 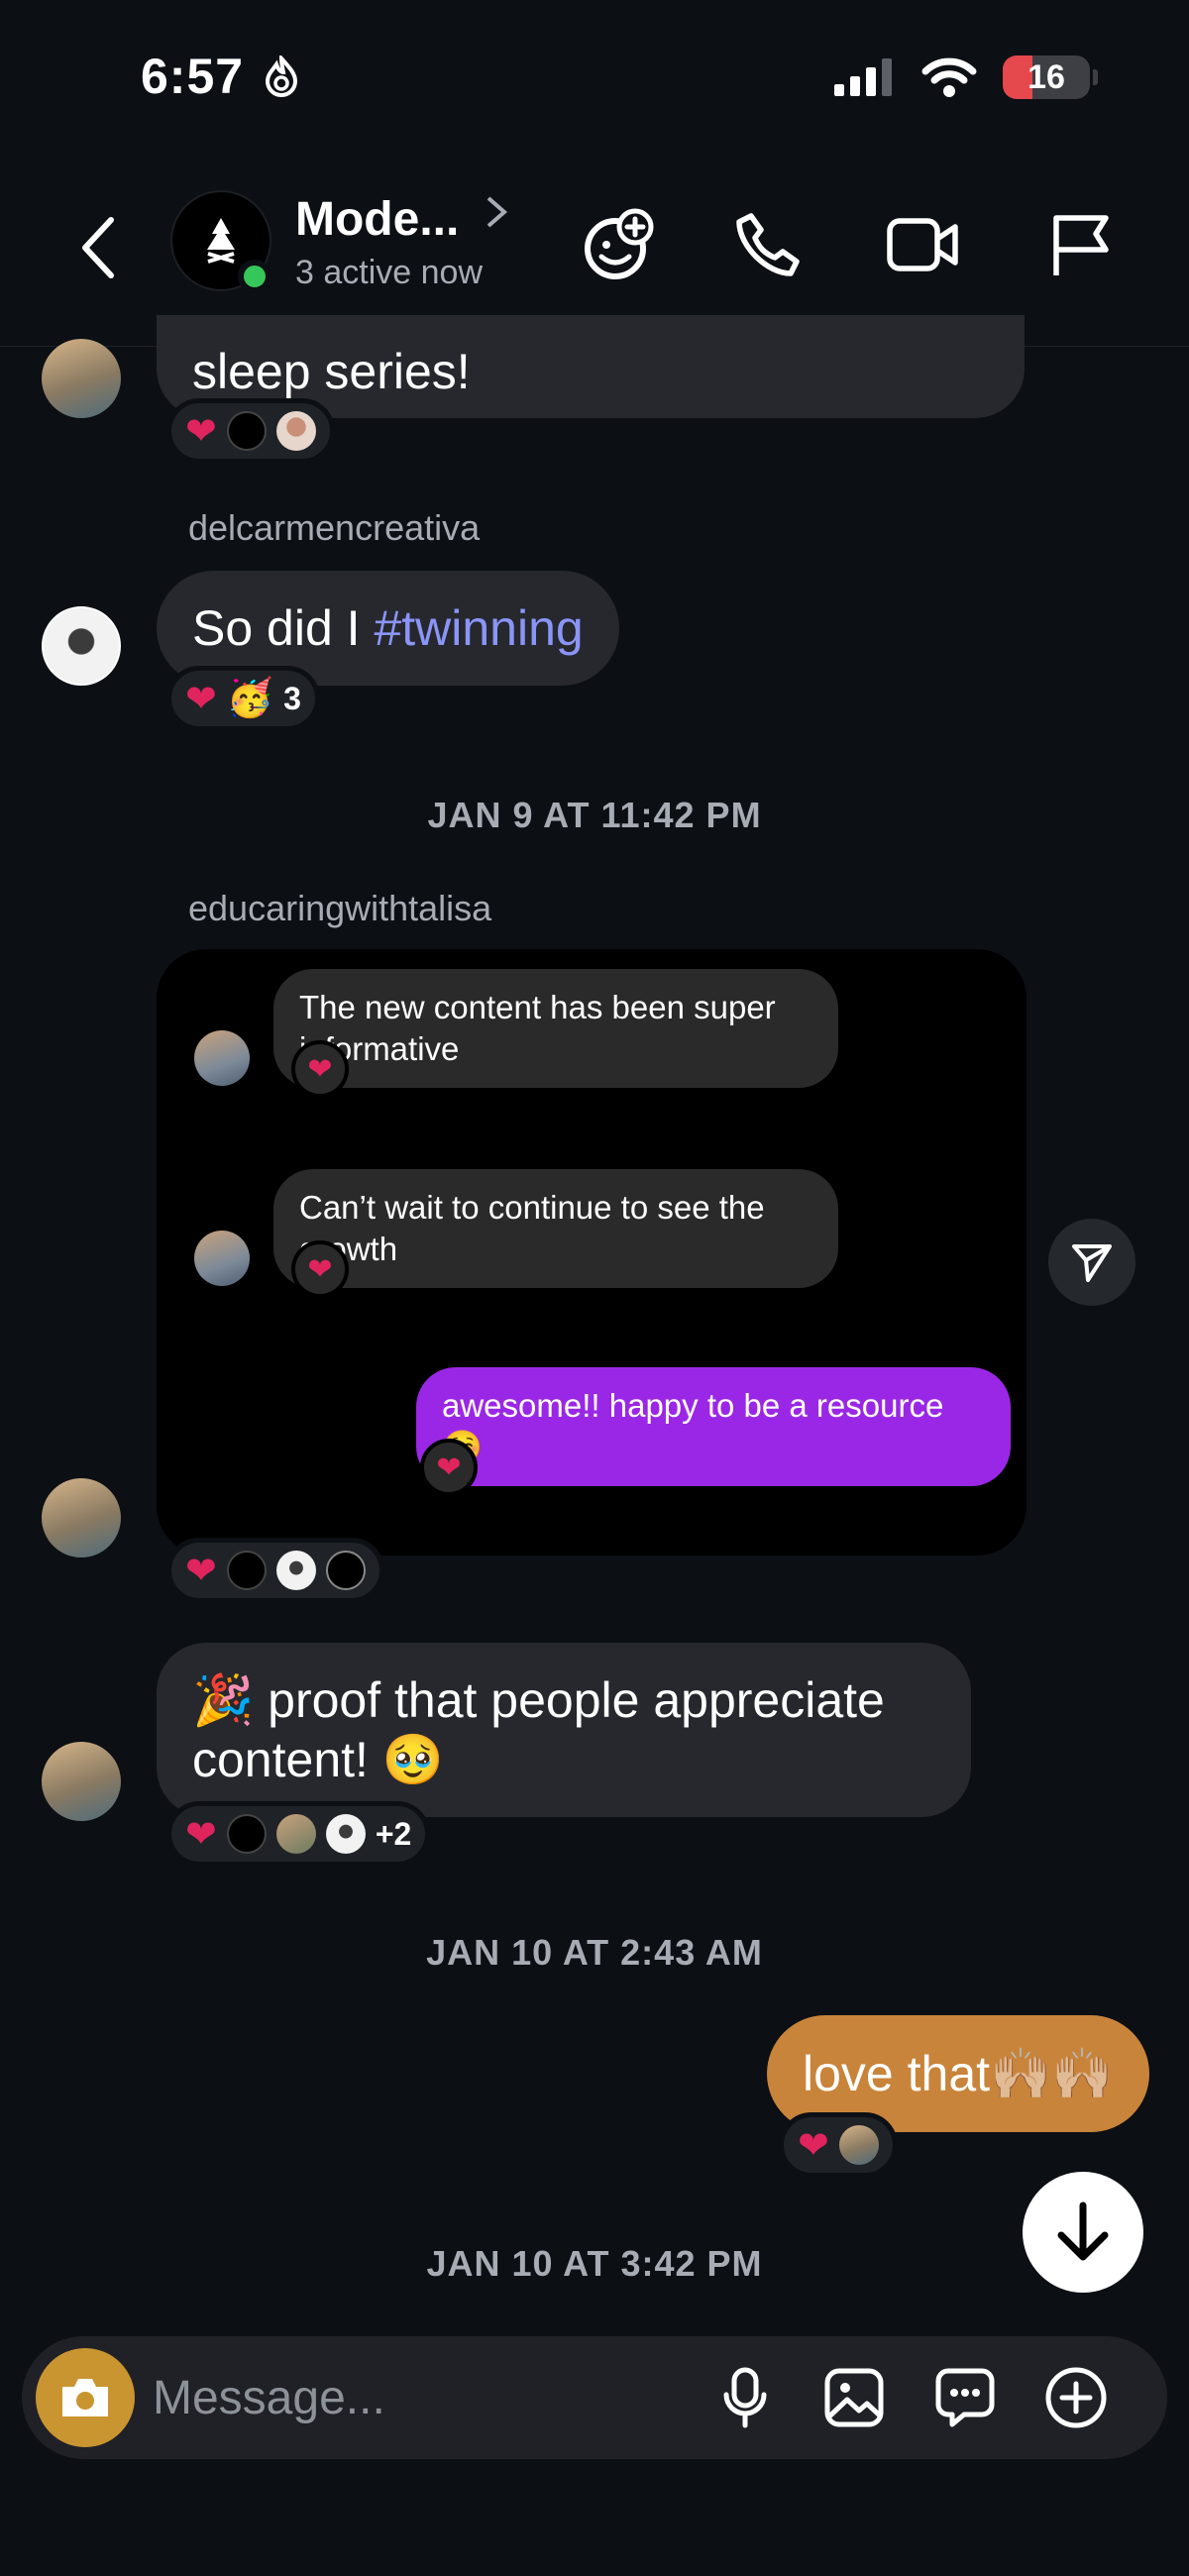 I want to click on status-time-text: 6:57, so click(x=193, y=76).